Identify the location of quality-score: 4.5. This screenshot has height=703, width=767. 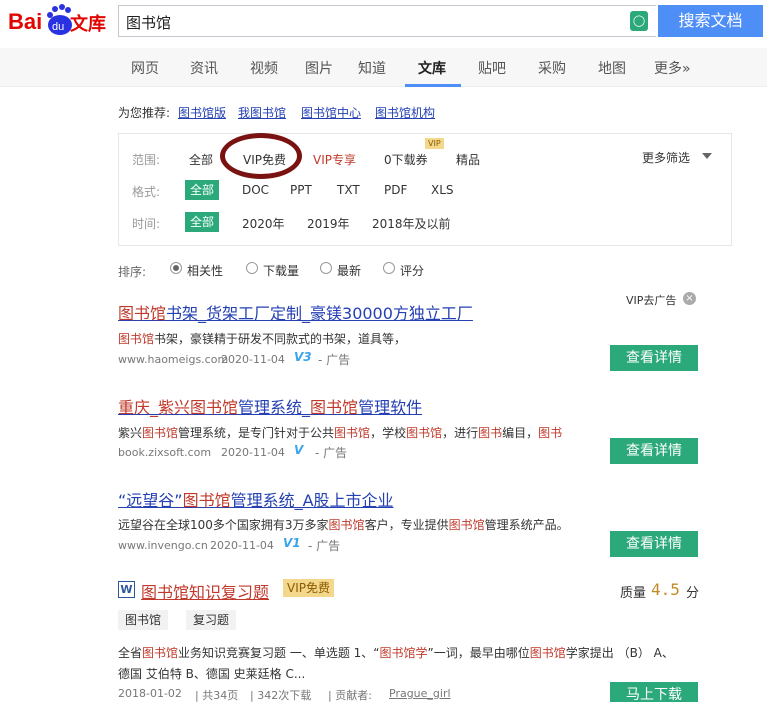
(665, 589).